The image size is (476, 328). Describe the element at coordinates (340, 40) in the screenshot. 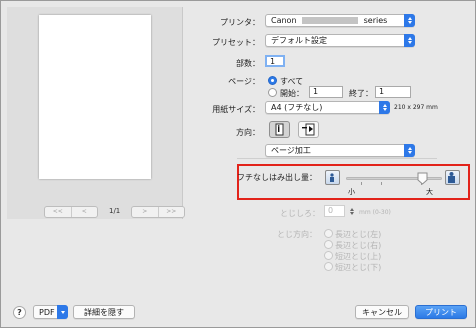

I see `presets-popup: デフォルト設定` at that location.